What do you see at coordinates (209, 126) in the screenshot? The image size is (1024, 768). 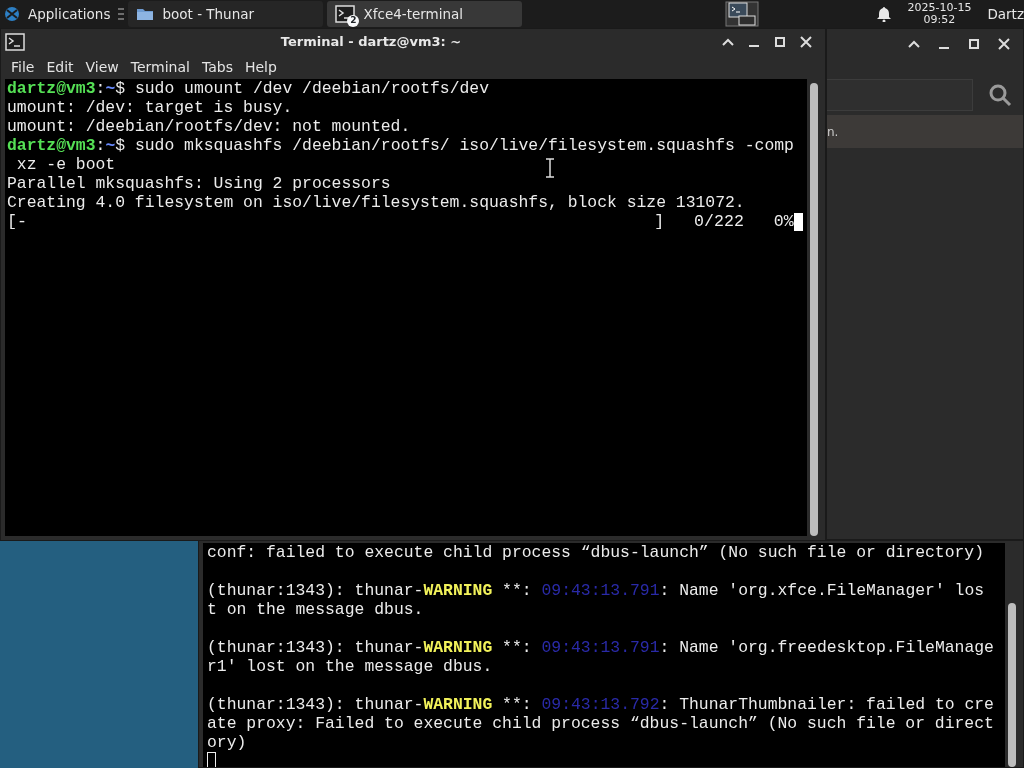 I see `terminal-line: umount: /deebian/rootfs/dev: not mounted.` at bounding box center [209, 126].